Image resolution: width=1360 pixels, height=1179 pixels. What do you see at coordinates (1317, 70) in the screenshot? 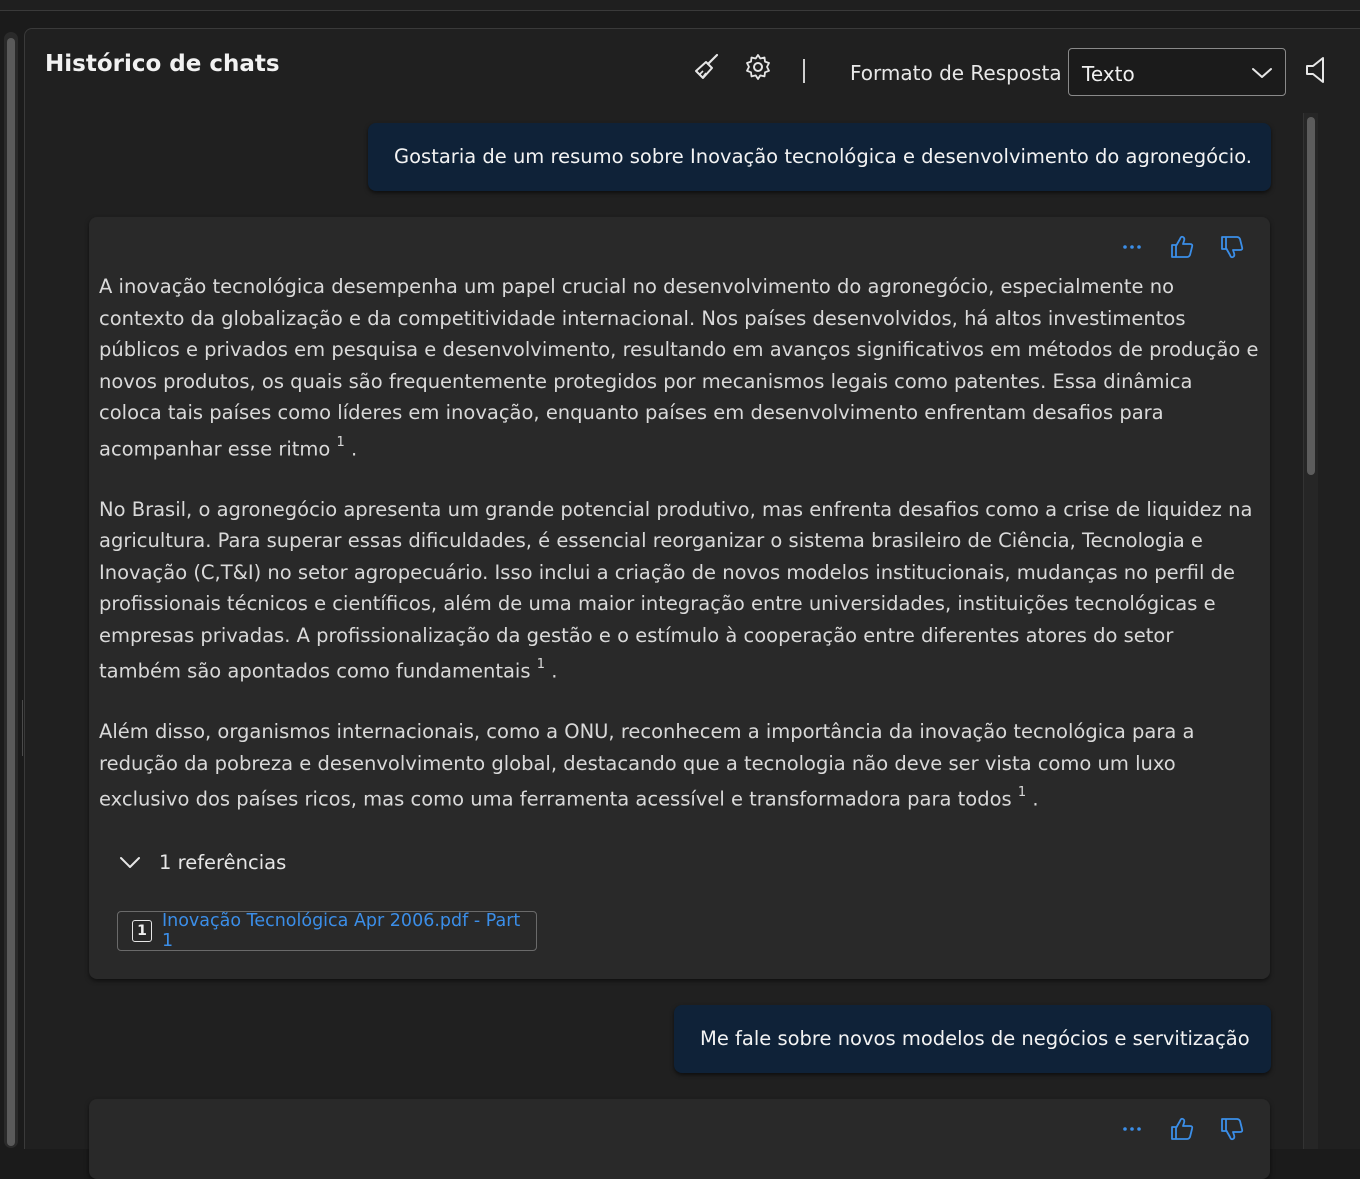
I see `speaker-icon` at bounding box center [1317, 70].